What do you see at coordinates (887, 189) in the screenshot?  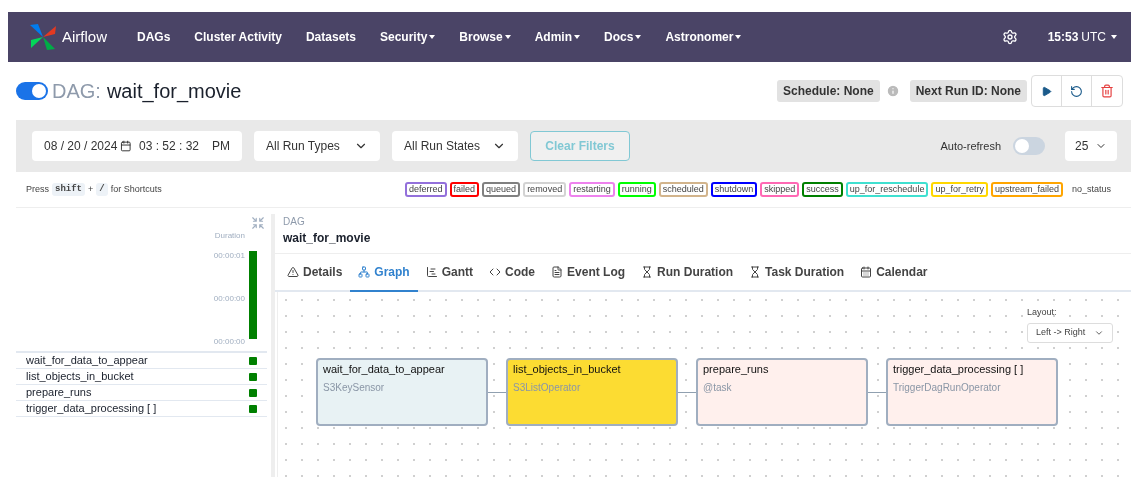 I see `state-legend-tag: up_for_reschedule` at bounding box center [887, 189].